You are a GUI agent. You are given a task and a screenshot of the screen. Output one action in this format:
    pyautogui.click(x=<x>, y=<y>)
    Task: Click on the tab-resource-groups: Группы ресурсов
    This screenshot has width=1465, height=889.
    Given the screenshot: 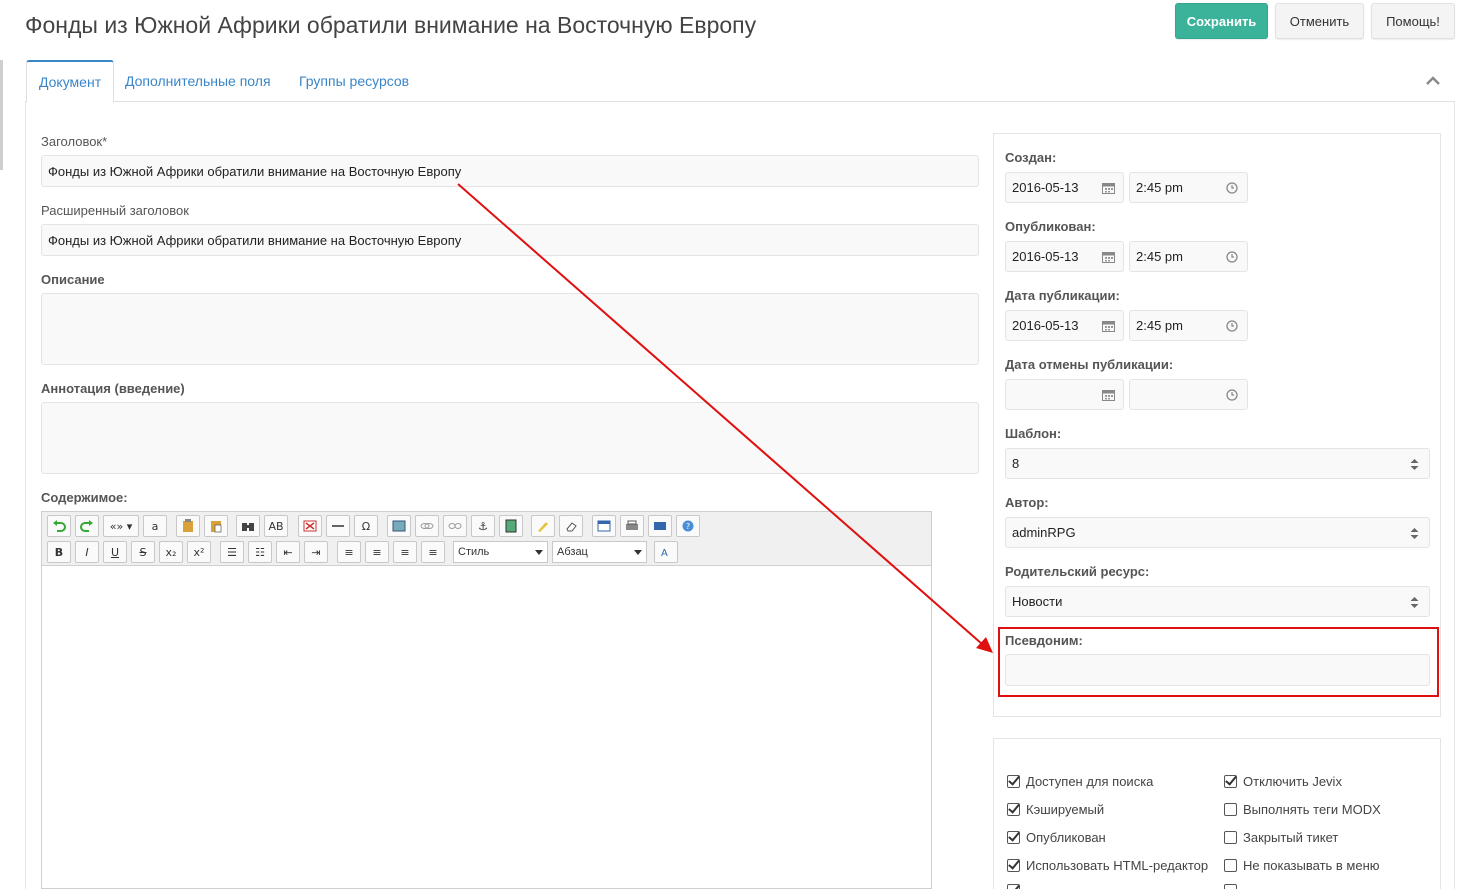 What is the action you would take?
    pyautogui.click(x=354, y=81)
    